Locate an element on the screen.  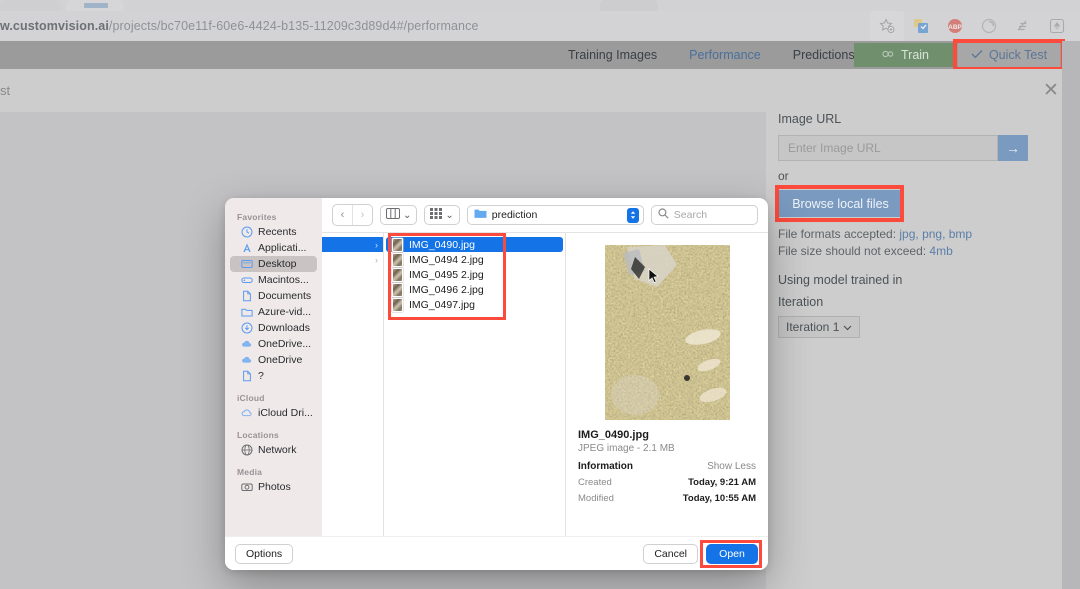
show-less-toggle: Show Less is located at coordinates (731, 466).